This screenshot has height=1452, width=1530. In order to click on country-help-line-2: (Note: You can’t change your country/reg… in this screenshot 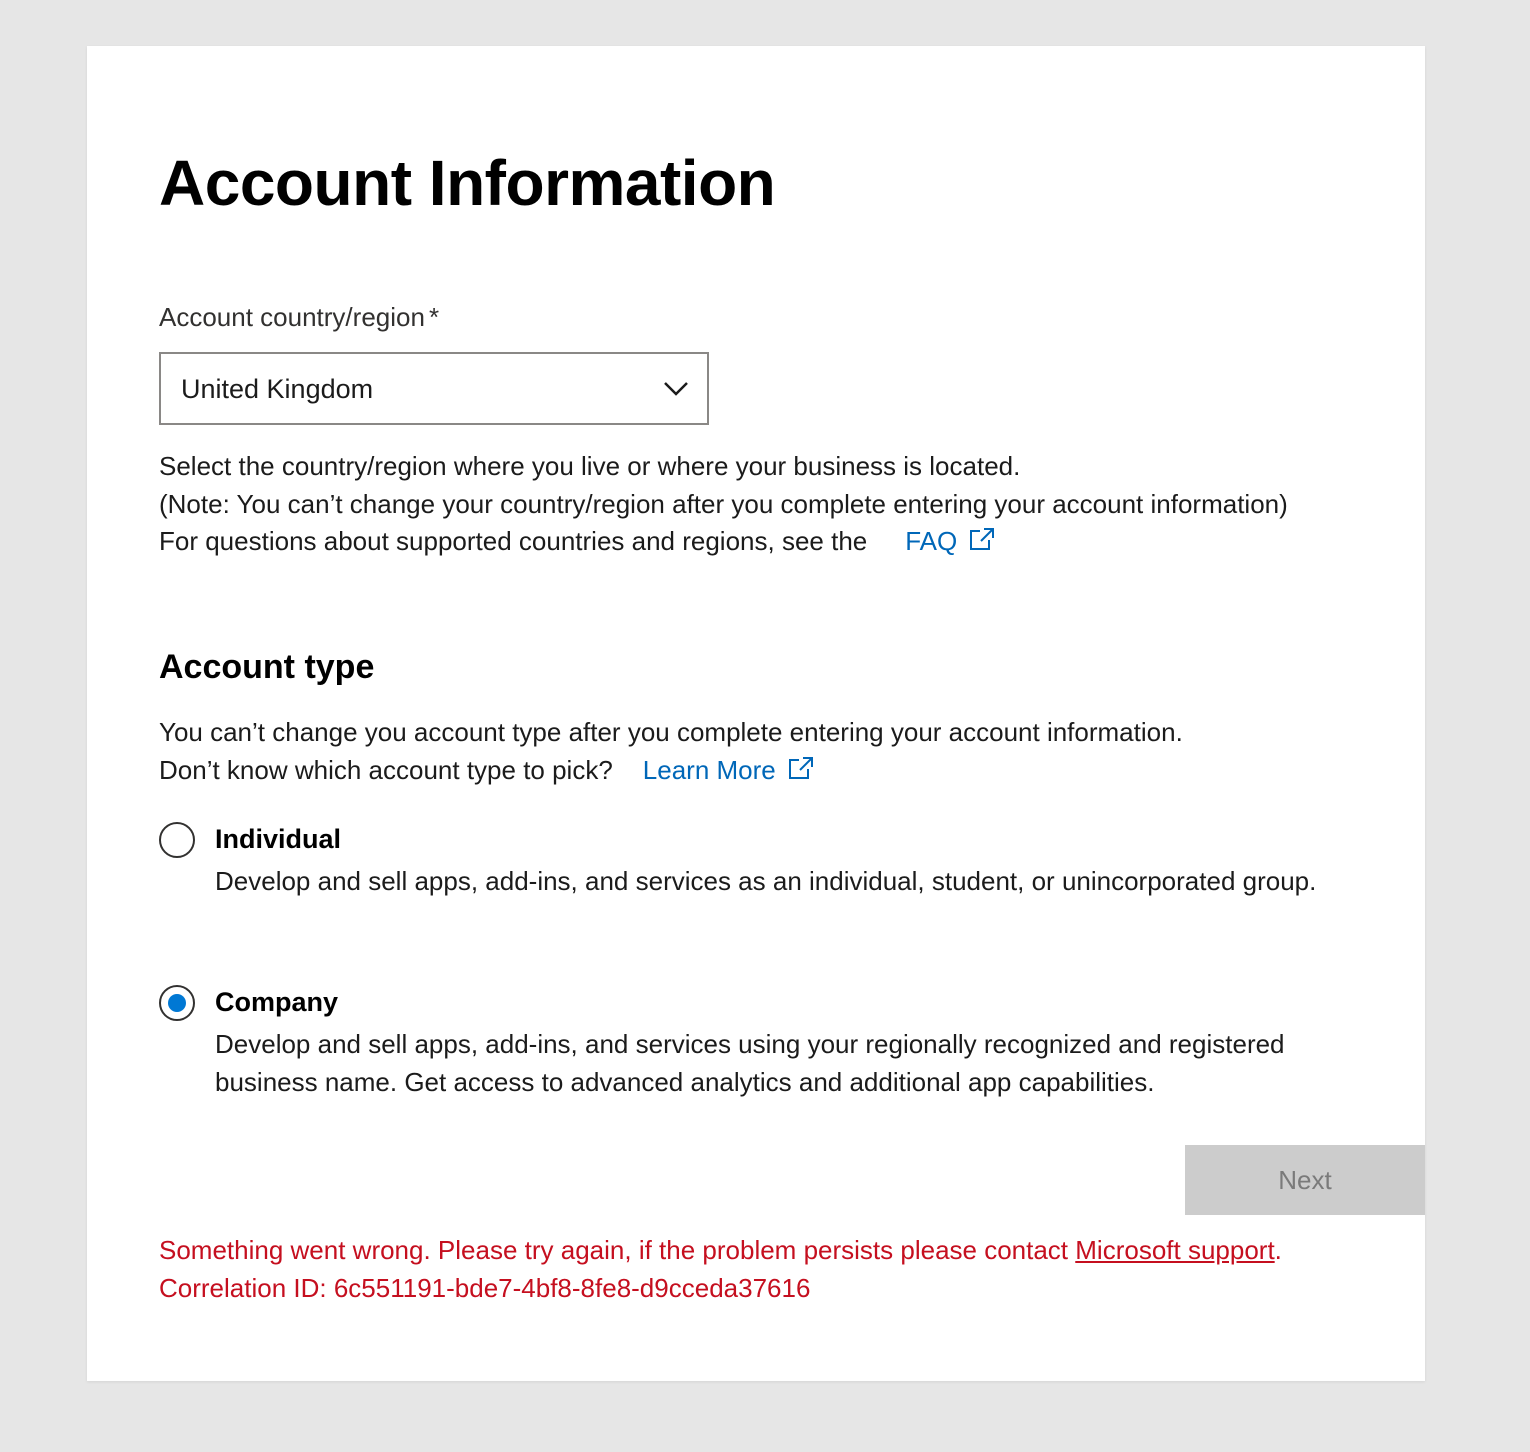, I will do `click(723, 503)`.